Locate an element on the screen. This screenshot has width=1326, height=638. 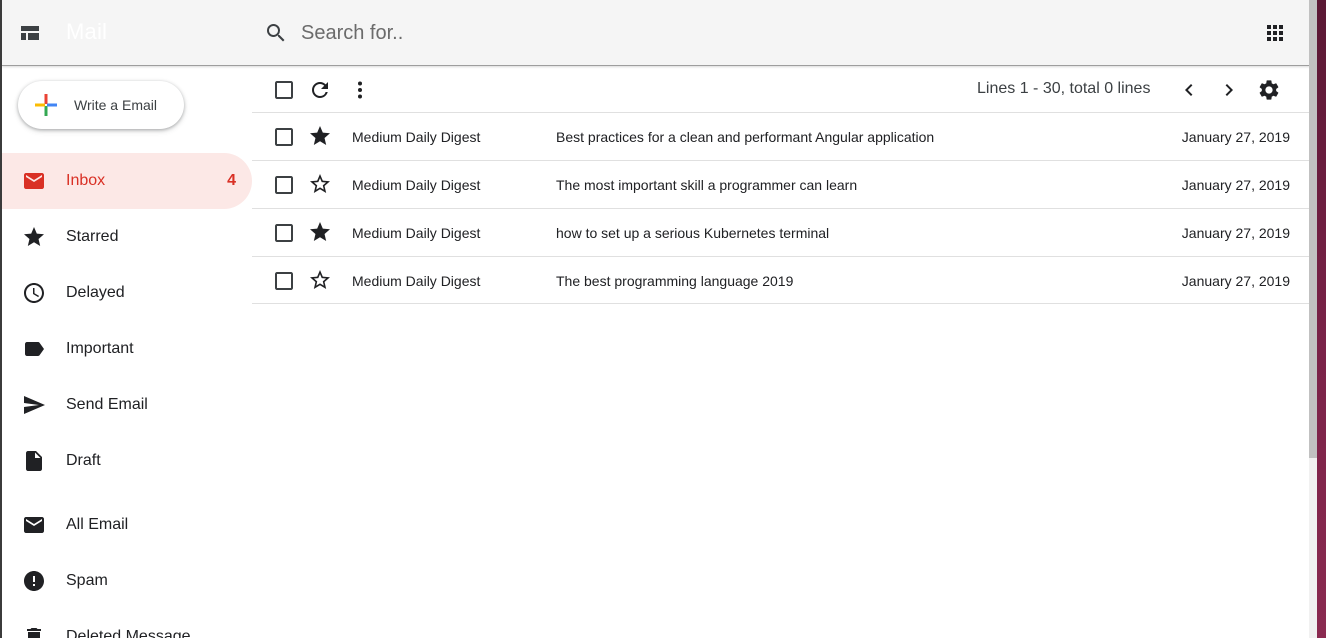
sidebar-item-label: Spam is located at coordinates (87, 580).